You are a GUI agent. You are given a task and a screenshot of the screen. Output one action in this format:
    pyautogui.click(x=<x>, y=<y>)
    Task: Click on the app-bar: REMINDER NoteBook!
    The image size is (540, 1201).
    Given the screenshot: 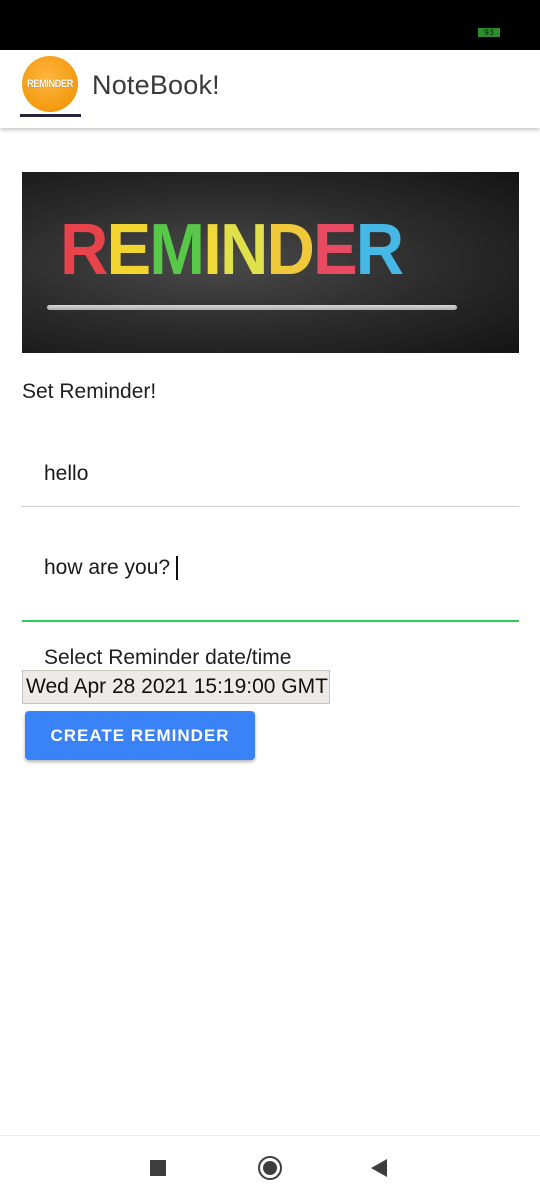 What is the action you would take?
    pyautogui.click(x=270, y=89)
    